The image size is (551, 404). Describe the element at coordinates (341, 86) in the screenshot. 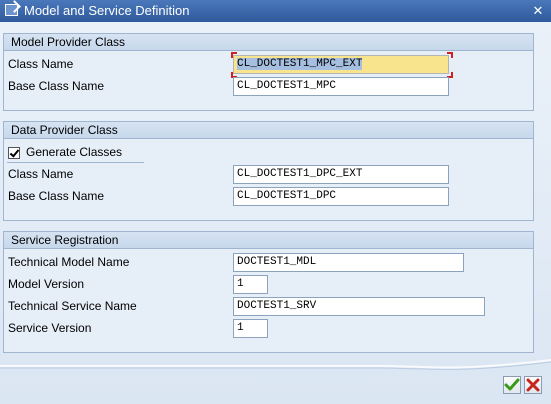

I see `mpc-base-class-input: CL_DOCTEST1_MPC` at that location.